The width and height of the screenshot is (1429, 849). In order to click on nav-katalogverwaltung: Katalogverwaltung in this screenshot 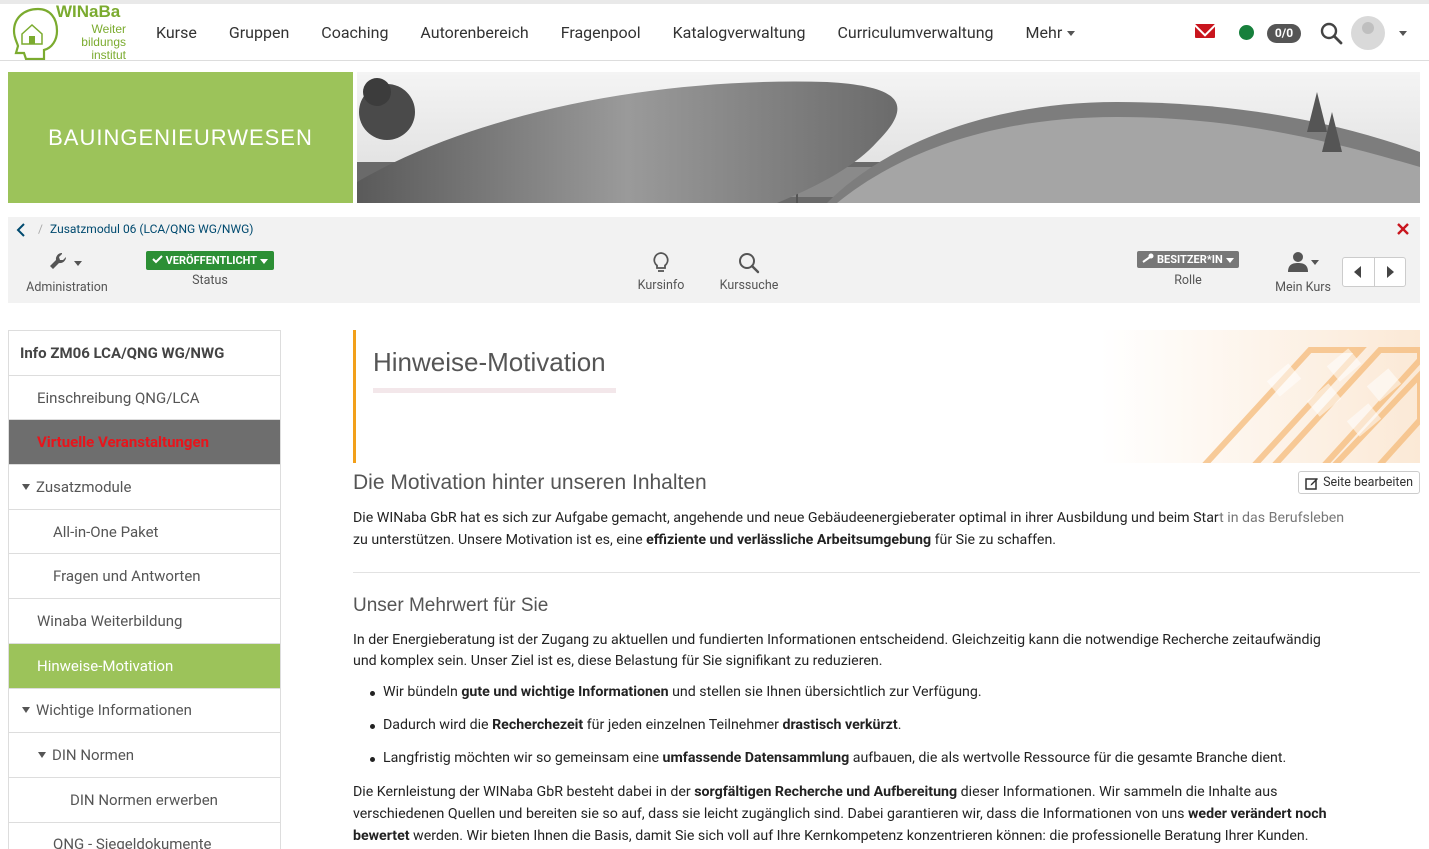, I will do `click(739, 32)`.